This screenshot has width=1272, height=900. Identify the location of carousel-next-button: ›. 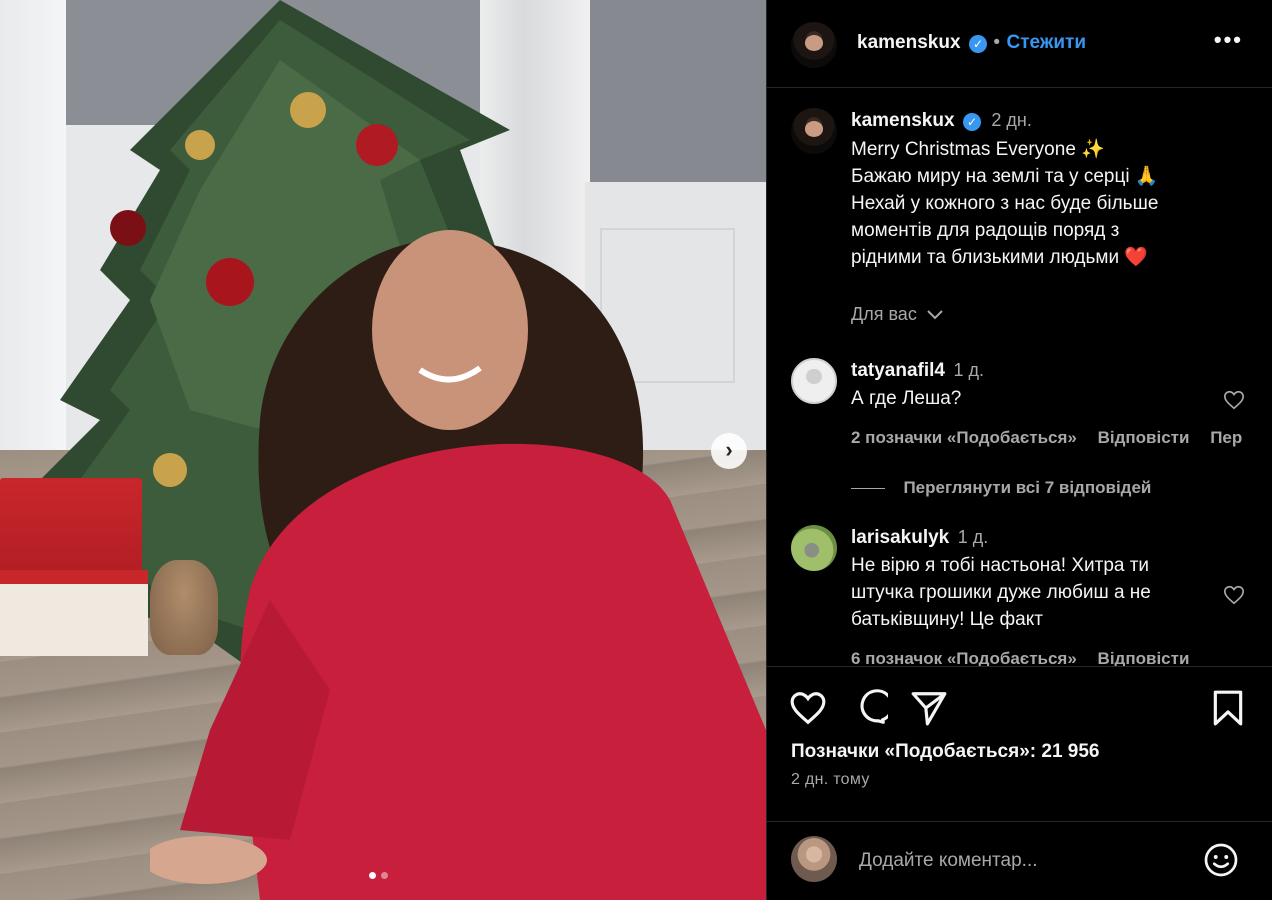
(729, 451).